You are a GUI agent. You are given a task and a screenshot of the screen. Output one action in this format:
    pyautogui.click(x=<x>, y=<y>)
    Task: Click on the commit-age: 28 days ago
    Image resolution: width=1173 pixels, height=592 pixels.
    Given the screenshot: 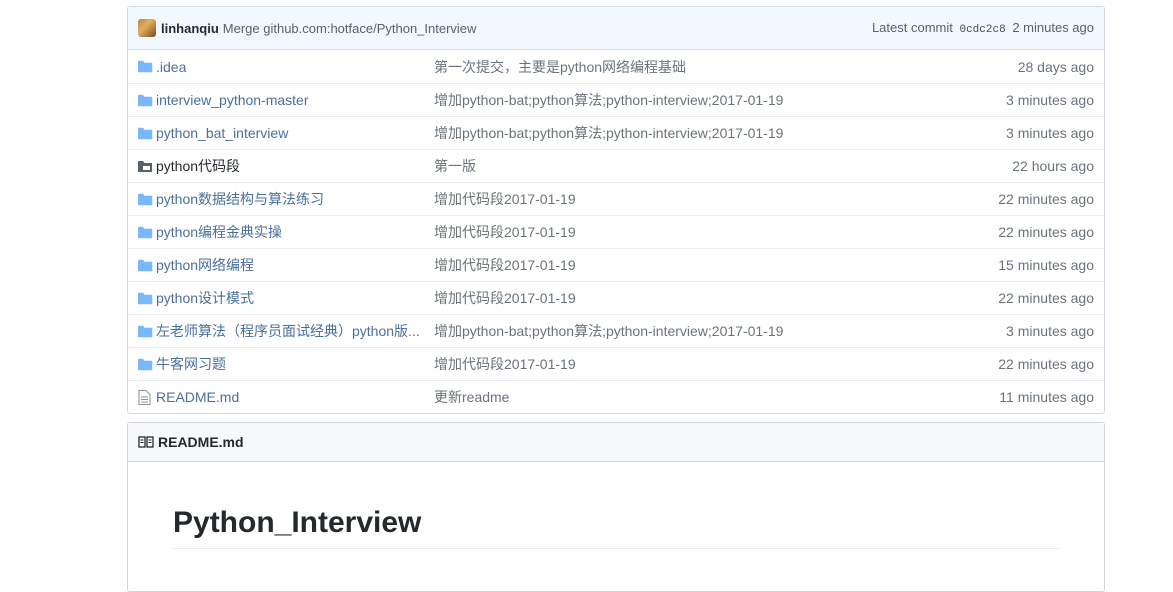 What is the action you would take?
    pyautogui.click(x=1055, y=66)
    